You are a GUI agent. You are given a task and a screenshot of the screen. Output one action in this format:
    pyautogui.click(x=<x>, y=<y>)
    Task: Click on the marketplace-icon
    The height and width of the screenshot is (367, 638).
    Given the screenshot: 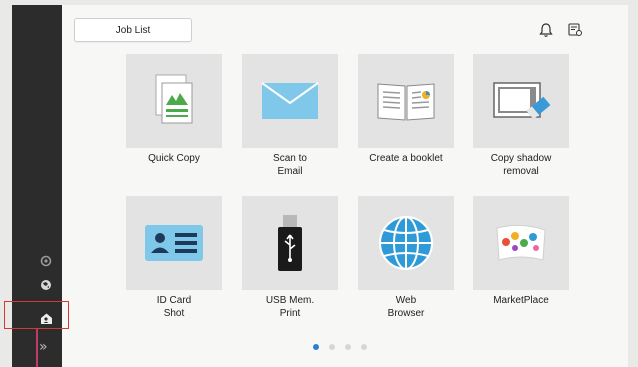 What is the action you would take?
    pyautogui.click(x=521, y=243)
    